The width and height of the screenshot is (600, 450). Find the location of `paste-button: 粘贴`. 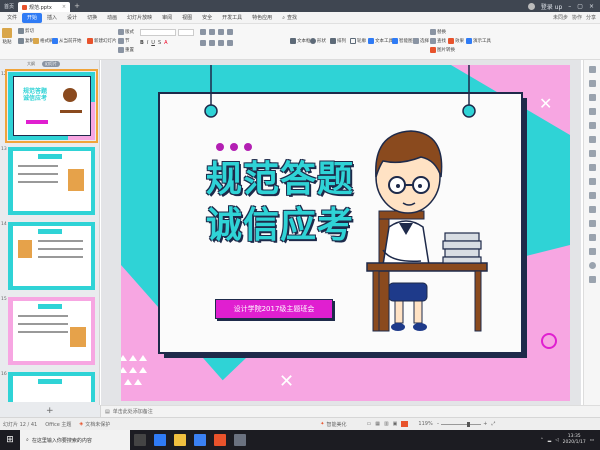

paste-button: 粘贴 is located at coordinates (7, 36).